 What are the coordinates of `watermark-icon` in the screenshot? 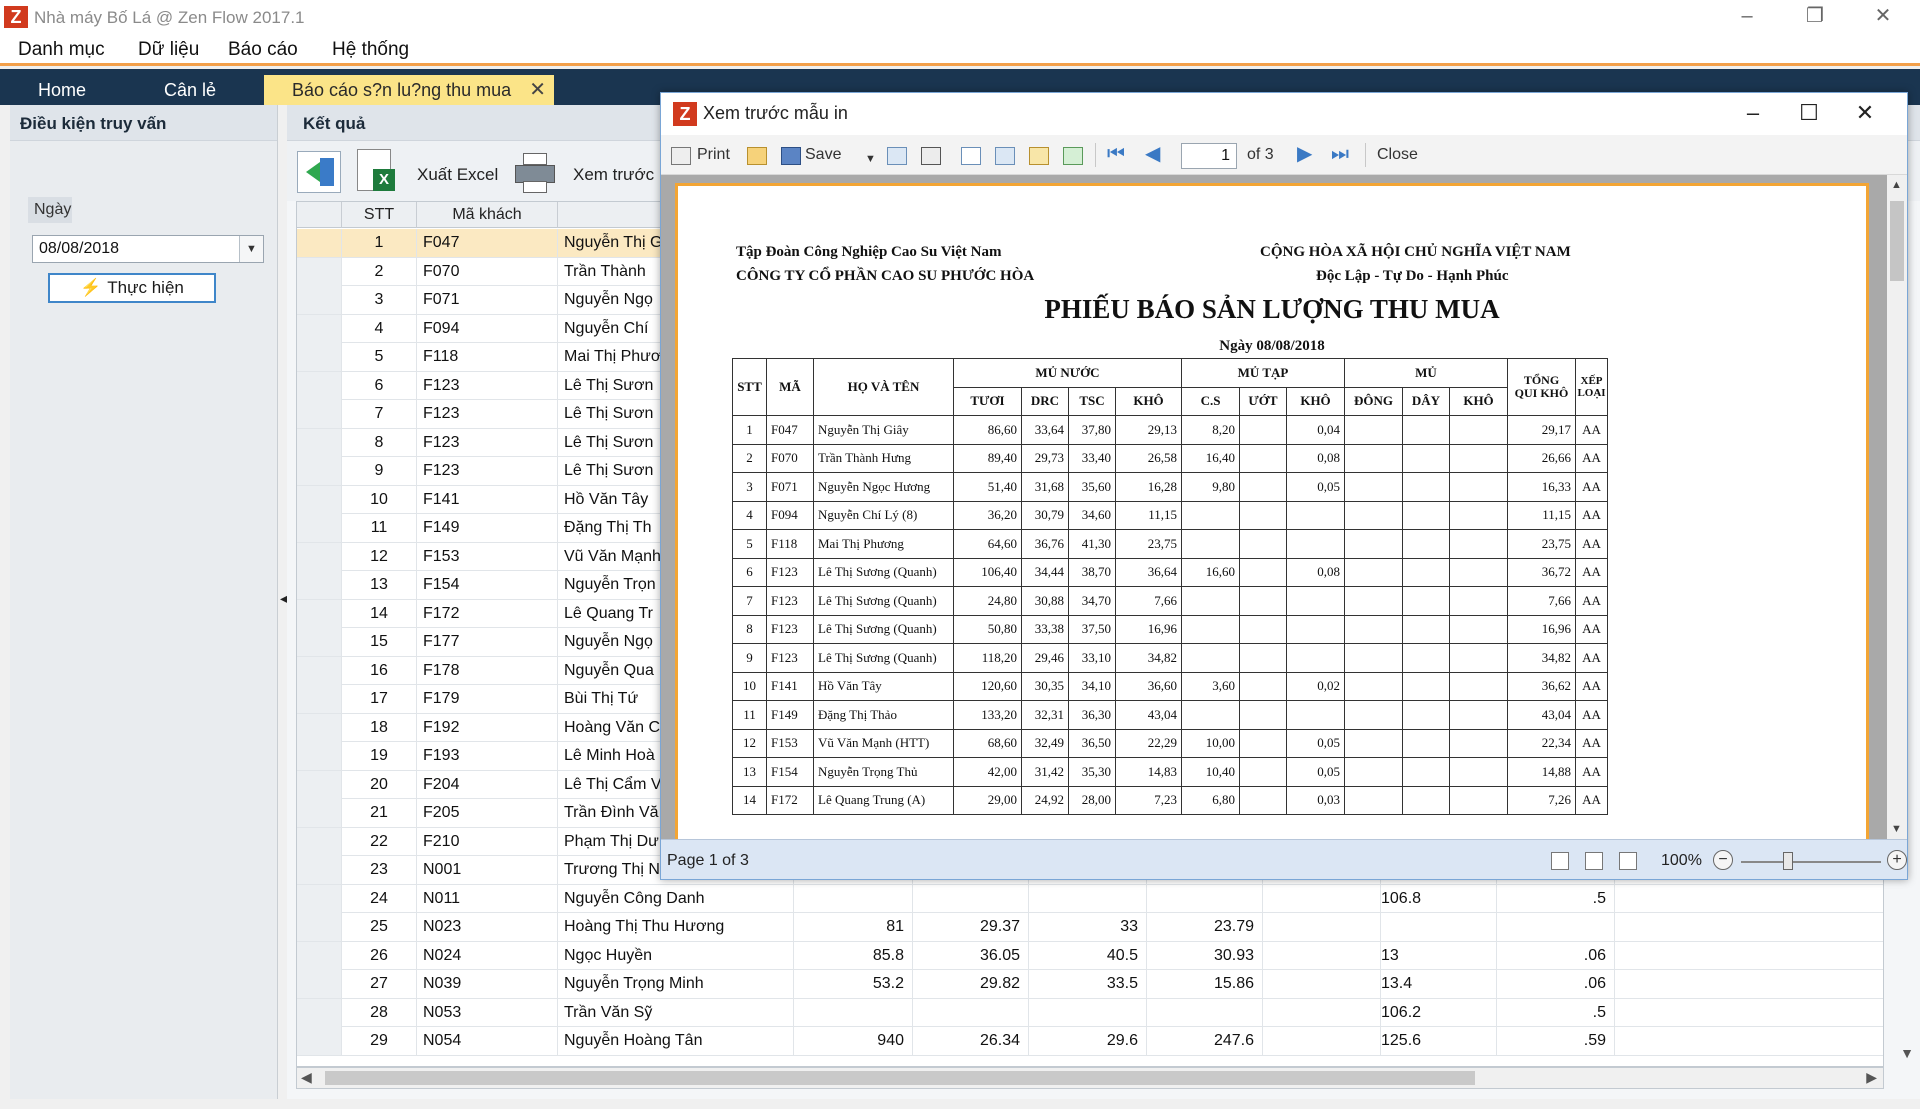 It's located at (1073, 156).